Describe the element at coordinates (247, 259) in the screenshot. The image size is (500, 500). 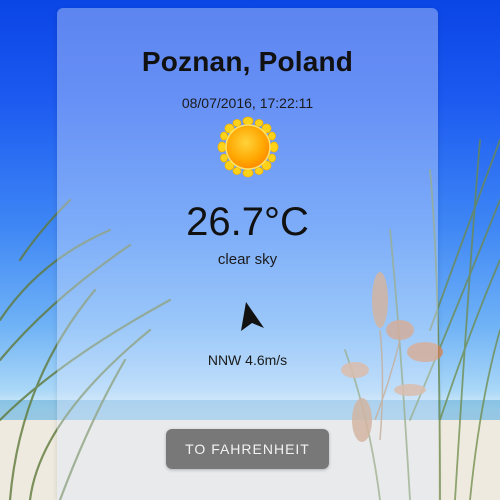
I see `weather-condition: clear sky` at that location.